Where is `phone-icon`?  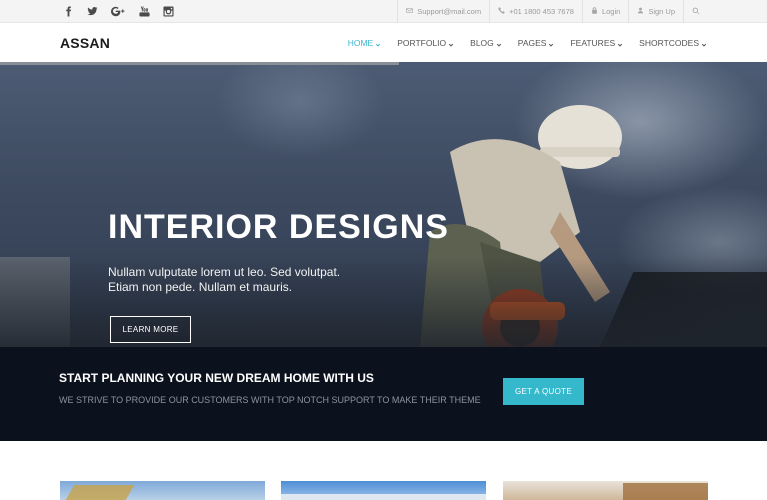
phone-icon is located at coordinates (503, 11).